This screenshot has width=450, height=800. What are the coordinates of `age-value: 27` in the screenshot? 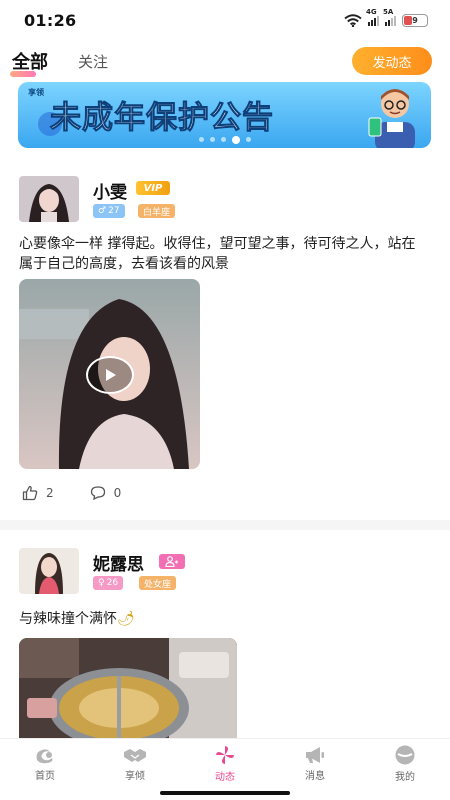 It's located at (114, 211).